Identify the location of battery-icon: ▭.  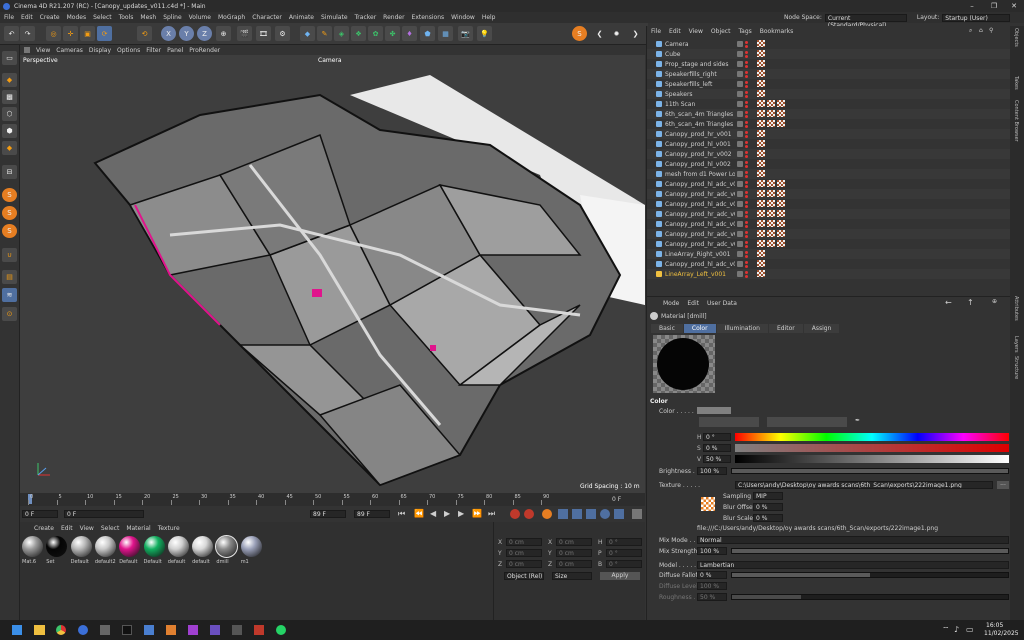
(970, 629).